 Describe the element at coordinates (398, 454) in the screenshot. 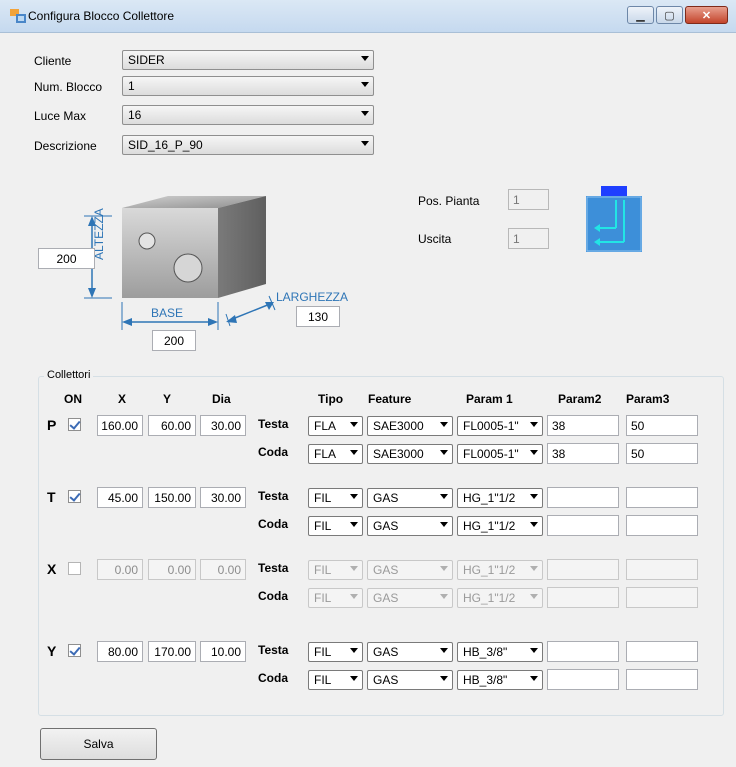

I see `coda-feature-value: SAE3000` at that location.